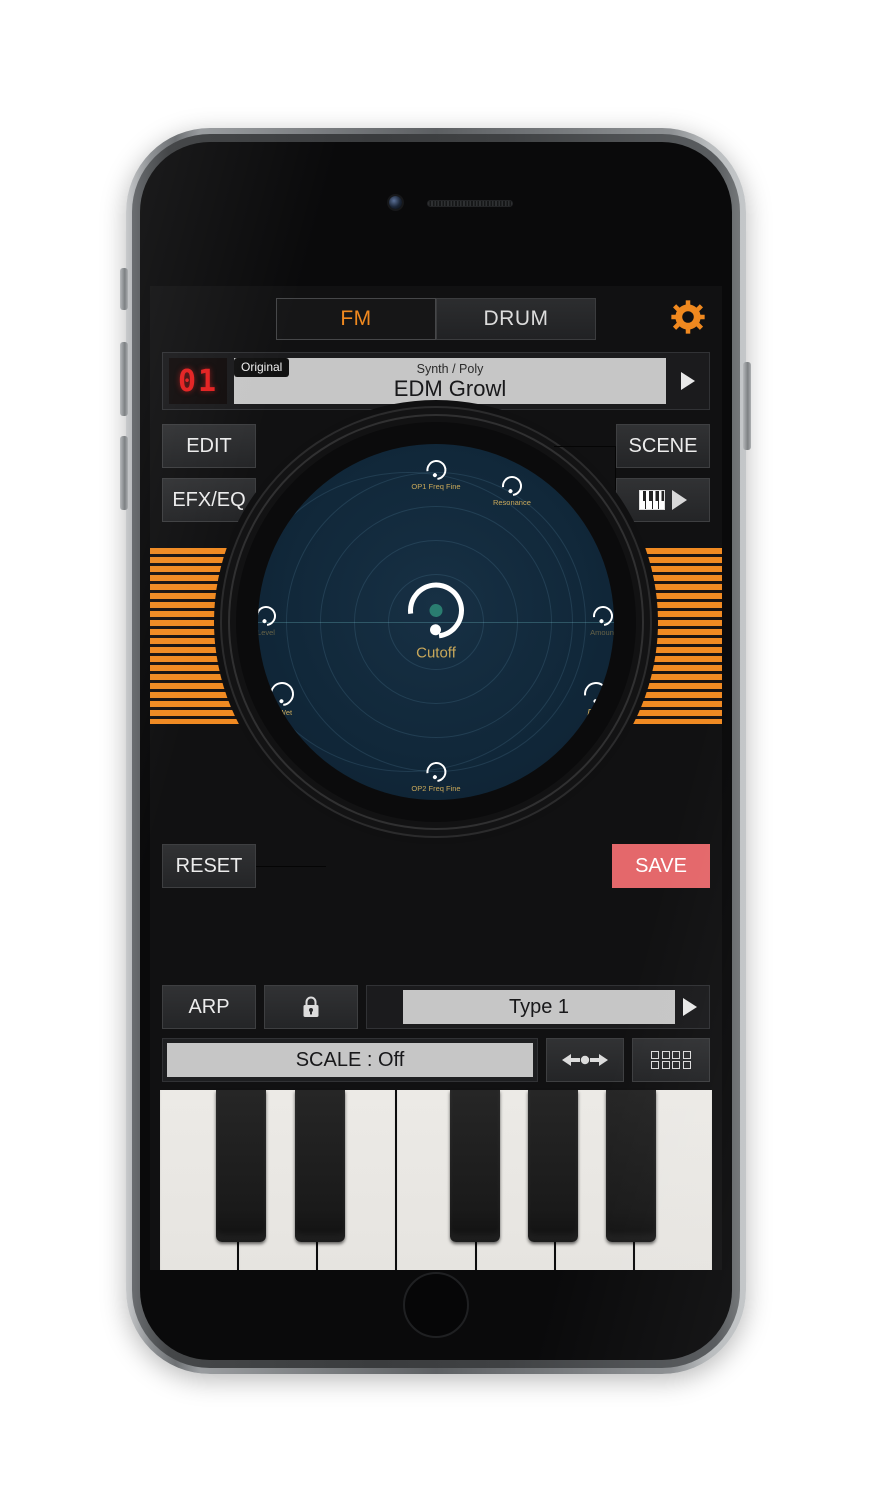 This screenshot has height=1500, width=871. What do you see at coordinates (596, 713) in the screenshot?
I see `knob-label: PL1` at bounding box center [596, 713].